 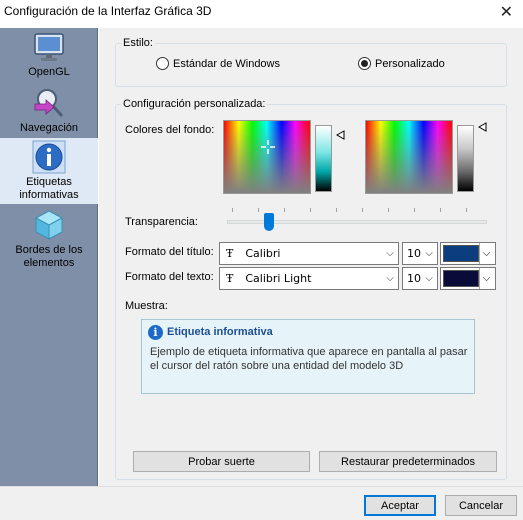 What do you see at coordinates (414, 278) in the screenshot?
I see `text-size-value: 10` at bounding box center [414, 278].